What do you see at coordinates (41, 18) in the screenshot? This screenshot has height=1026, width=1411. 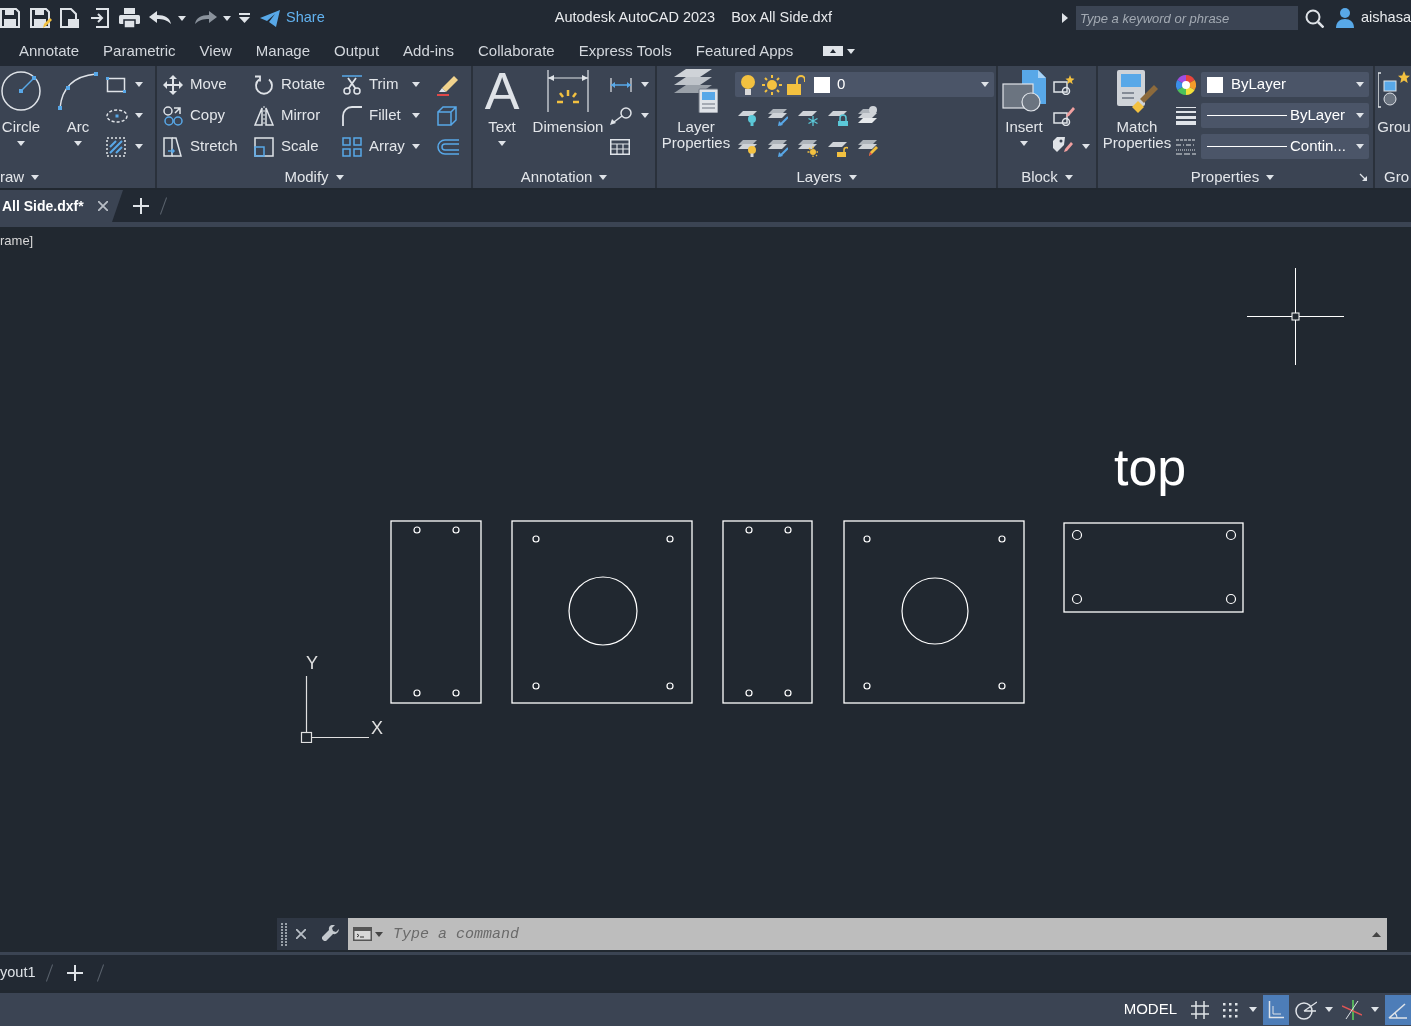 I see `floppy-disk-pencil-icon` at bounding box center [41, 18].